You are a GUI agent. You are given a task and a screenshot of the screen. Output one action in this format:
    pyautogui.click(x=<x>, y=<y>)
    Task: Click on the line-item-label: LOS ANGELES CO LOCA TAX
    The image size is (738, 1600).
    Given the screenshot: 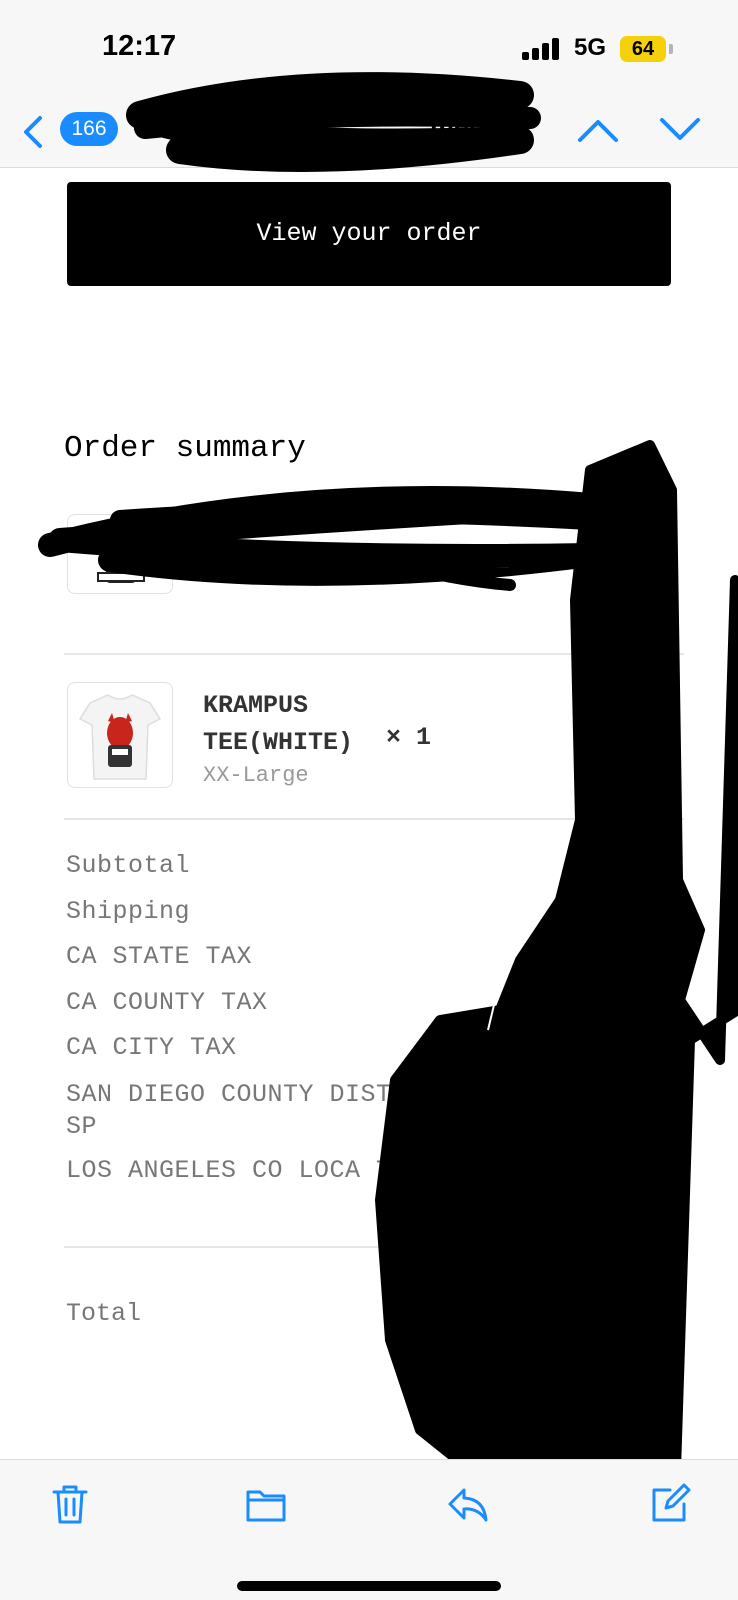 What is the action you would take?
    pyautogui.click(x=244, y=1170)
    